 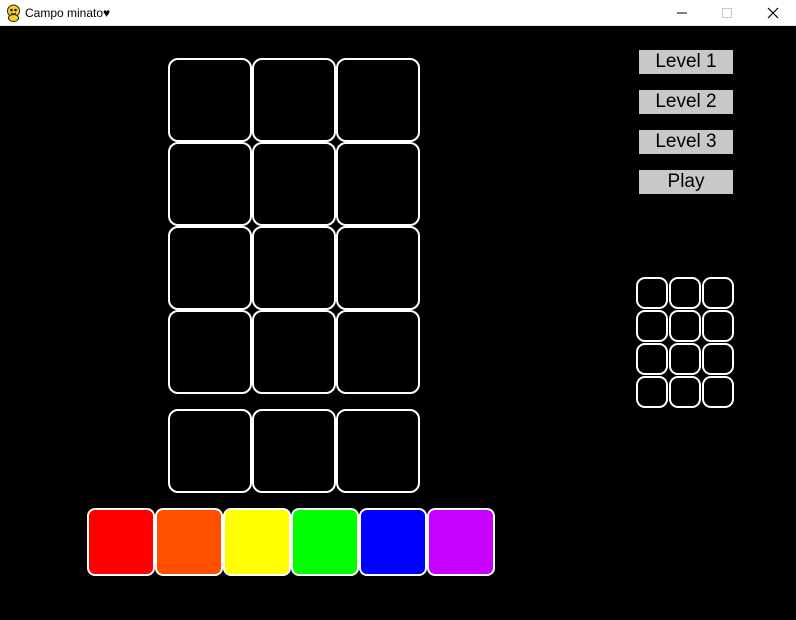 I want to click on minimize-icon, so click(x=682, y=13).